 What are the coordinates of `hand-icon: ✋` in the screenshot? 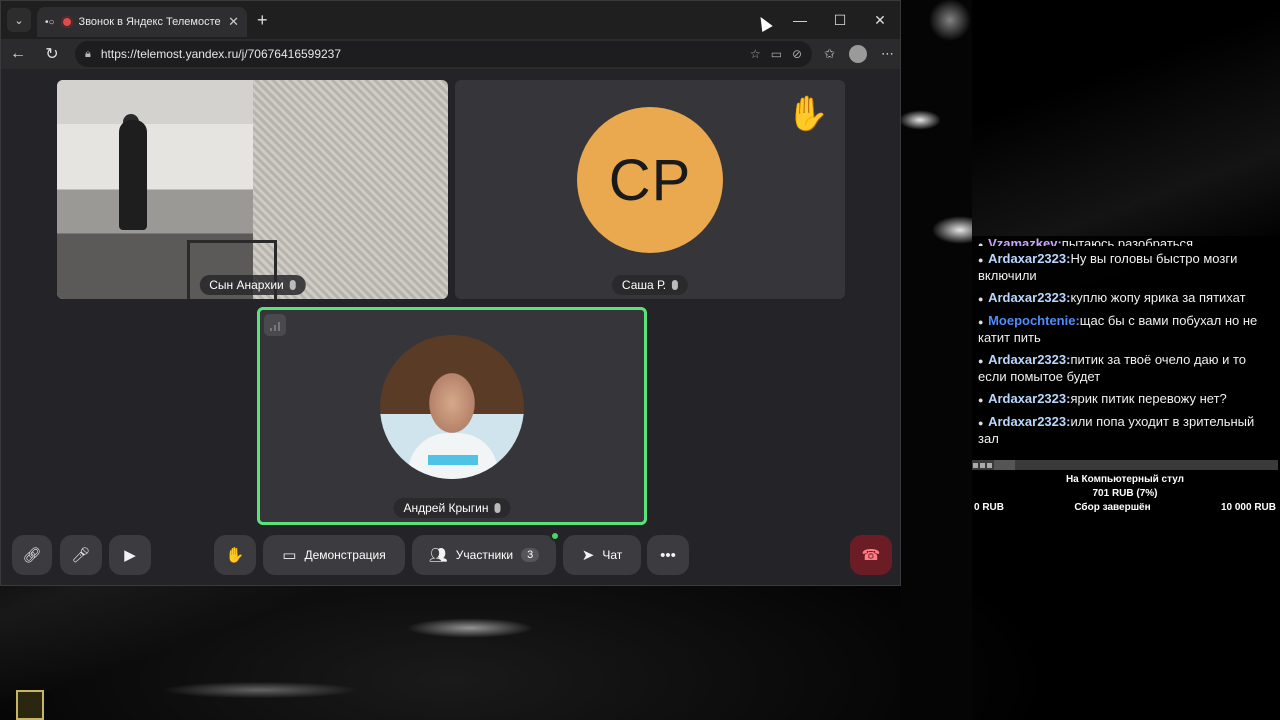 It's located at (235, 555).